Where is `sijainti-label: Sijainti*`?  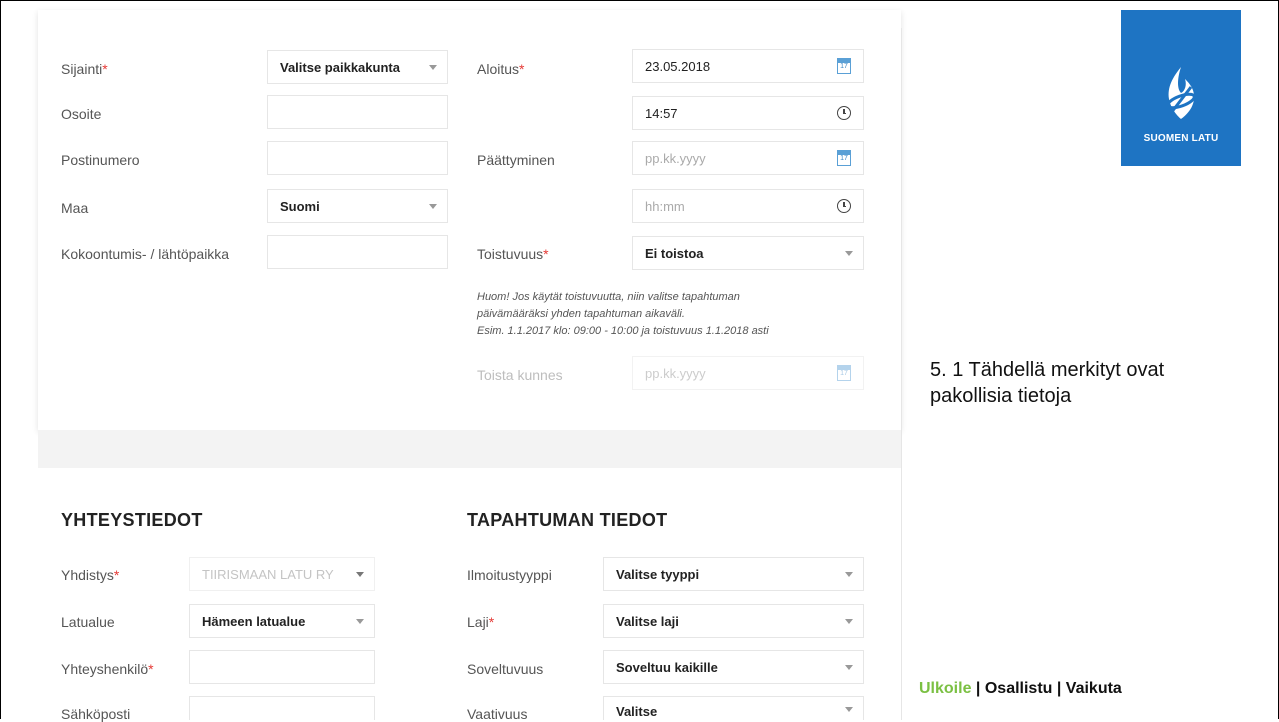 sijainti-label: Sijainti* is located at coordinates (84, 69).